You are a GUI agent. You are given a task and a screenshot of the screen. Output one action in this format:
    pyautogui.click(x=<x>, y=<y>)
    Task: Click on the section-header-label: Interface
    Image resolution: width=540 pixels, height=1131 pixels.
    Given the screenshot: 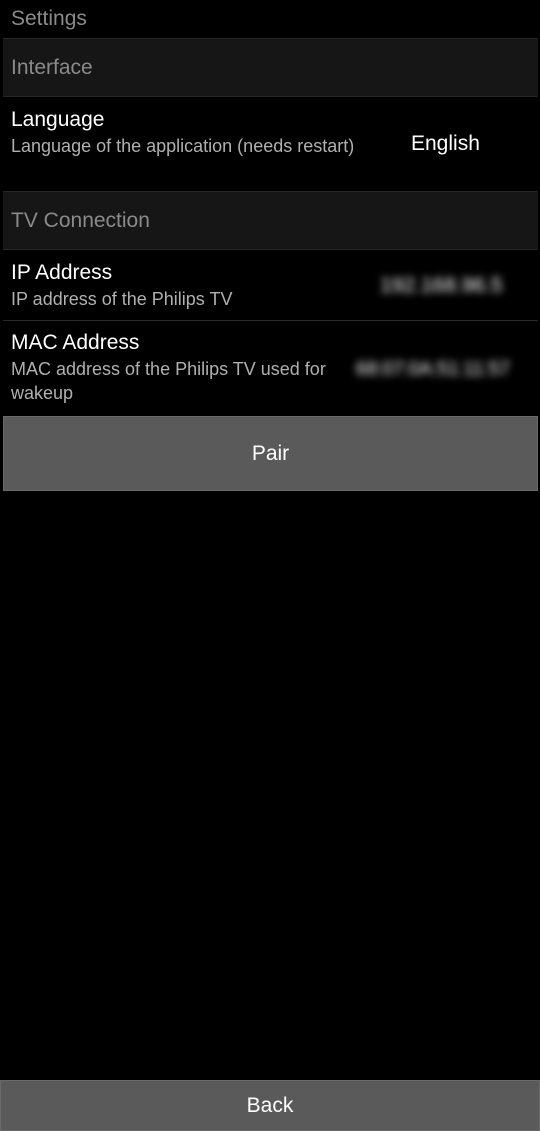 What is the action you would take?
    pyautogui.click(x=52, y=67)
    